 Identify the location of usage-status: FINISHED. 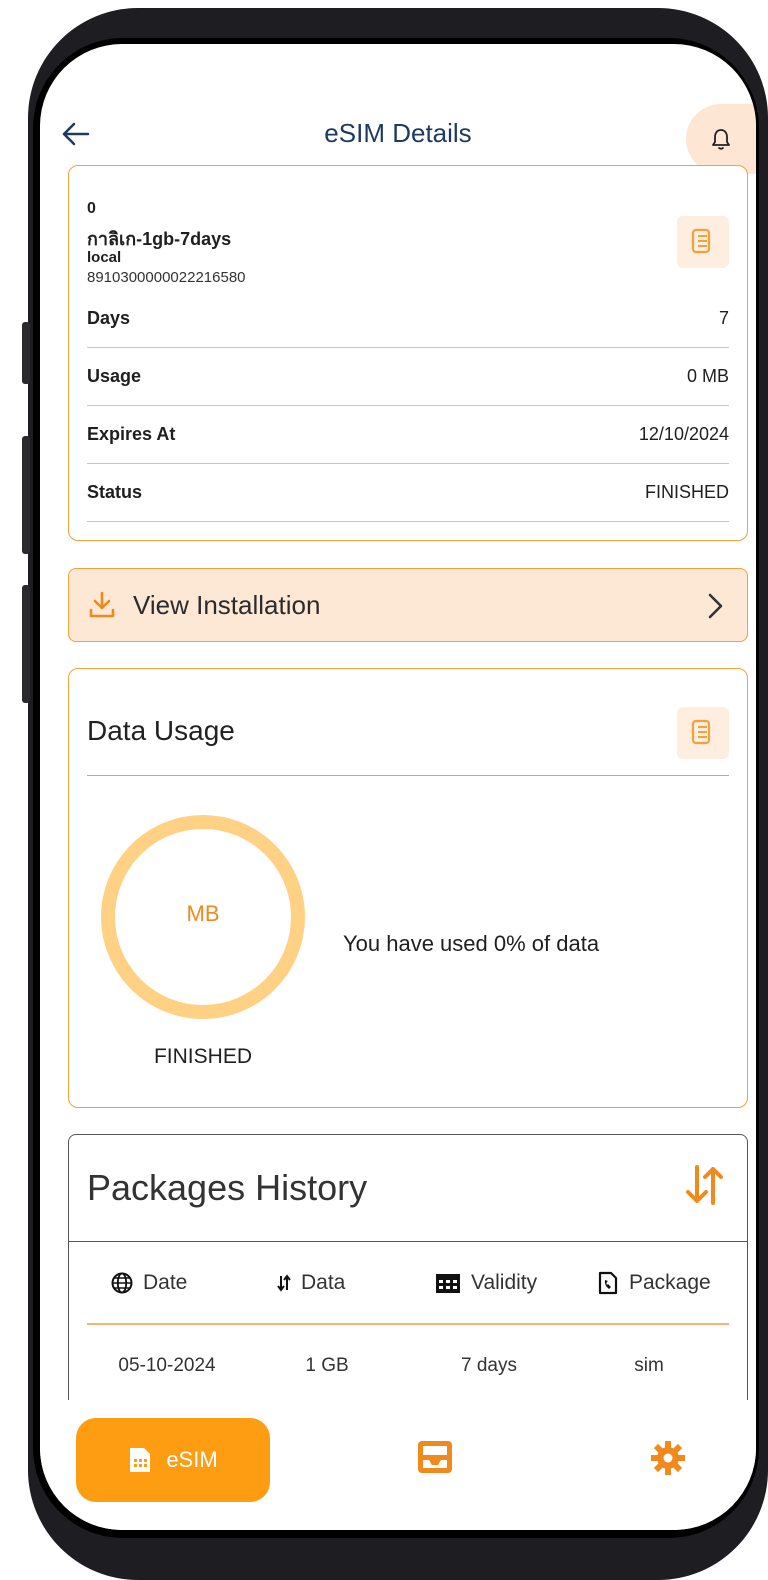
(202, 1056).